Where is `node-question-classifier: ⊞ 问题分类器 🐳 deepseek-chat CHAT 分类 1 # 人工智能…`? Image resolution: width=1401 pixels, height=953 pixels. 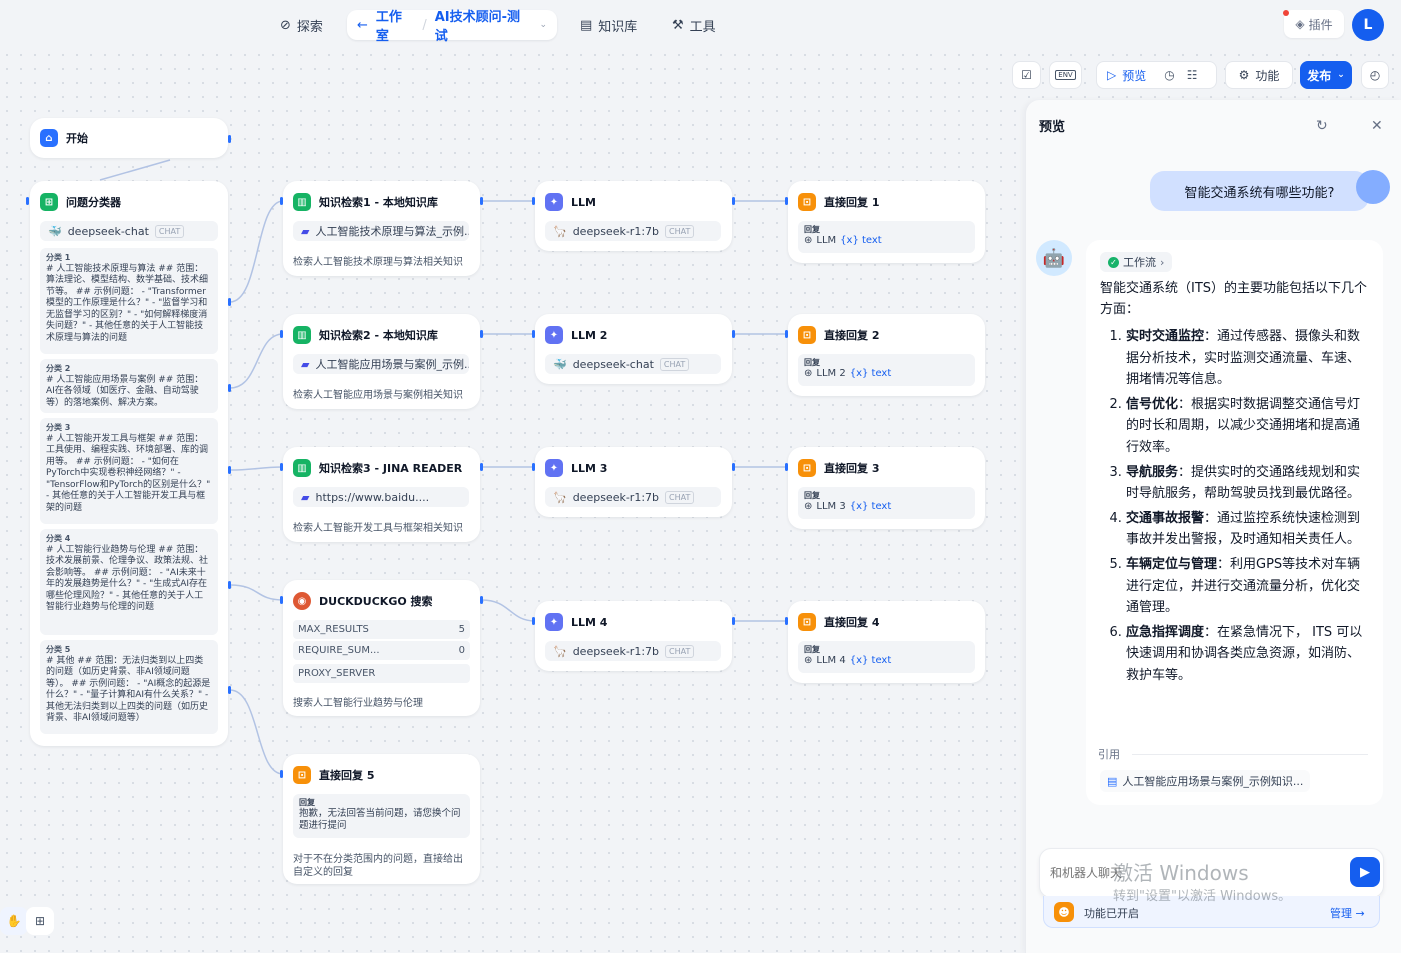 node-question-classifier: ⊞ 问题分类器 🐳 deepseek-chat CHAT 分类 1 # 人工智能… is located at coordinates (129, 463).